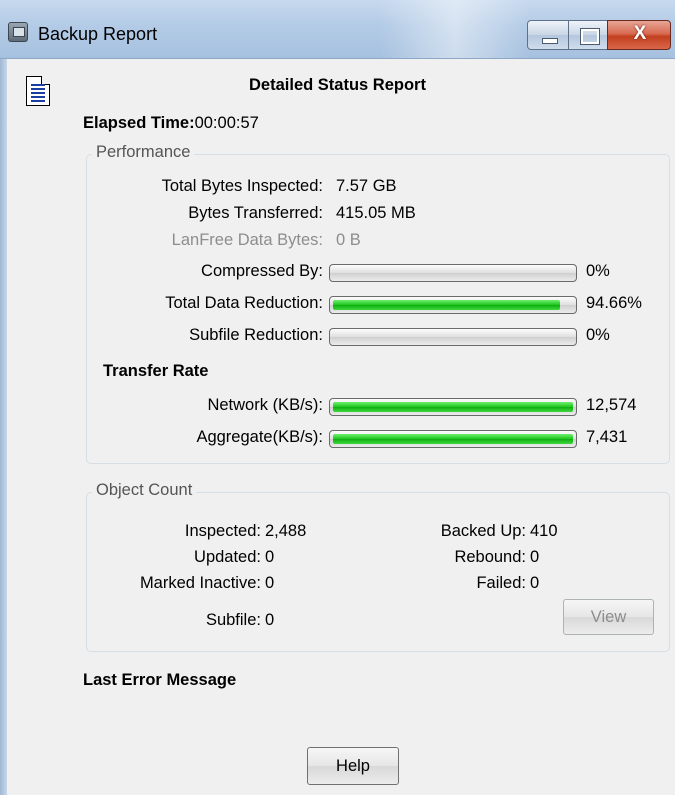  I want to click on transfer-rate-heading: Transfer Rate, so click(156, 371).